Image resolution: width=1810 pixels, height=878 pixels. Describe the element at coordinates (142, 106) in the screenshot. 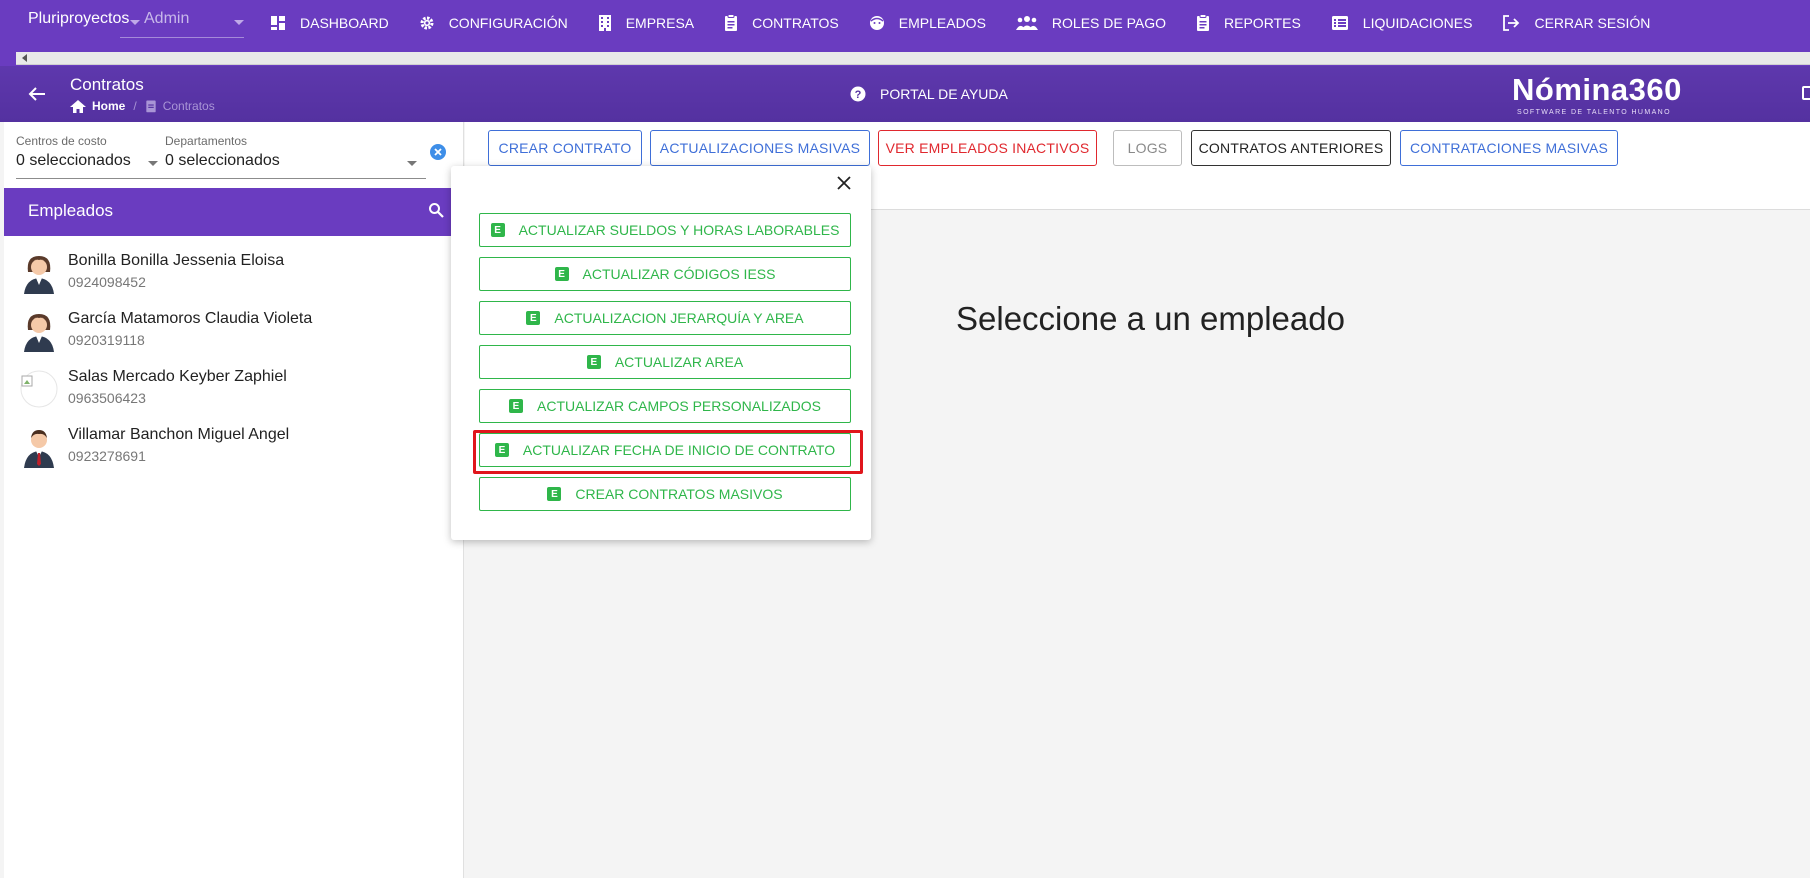

I see `breadcrumb: Home / Contratos` at that location.